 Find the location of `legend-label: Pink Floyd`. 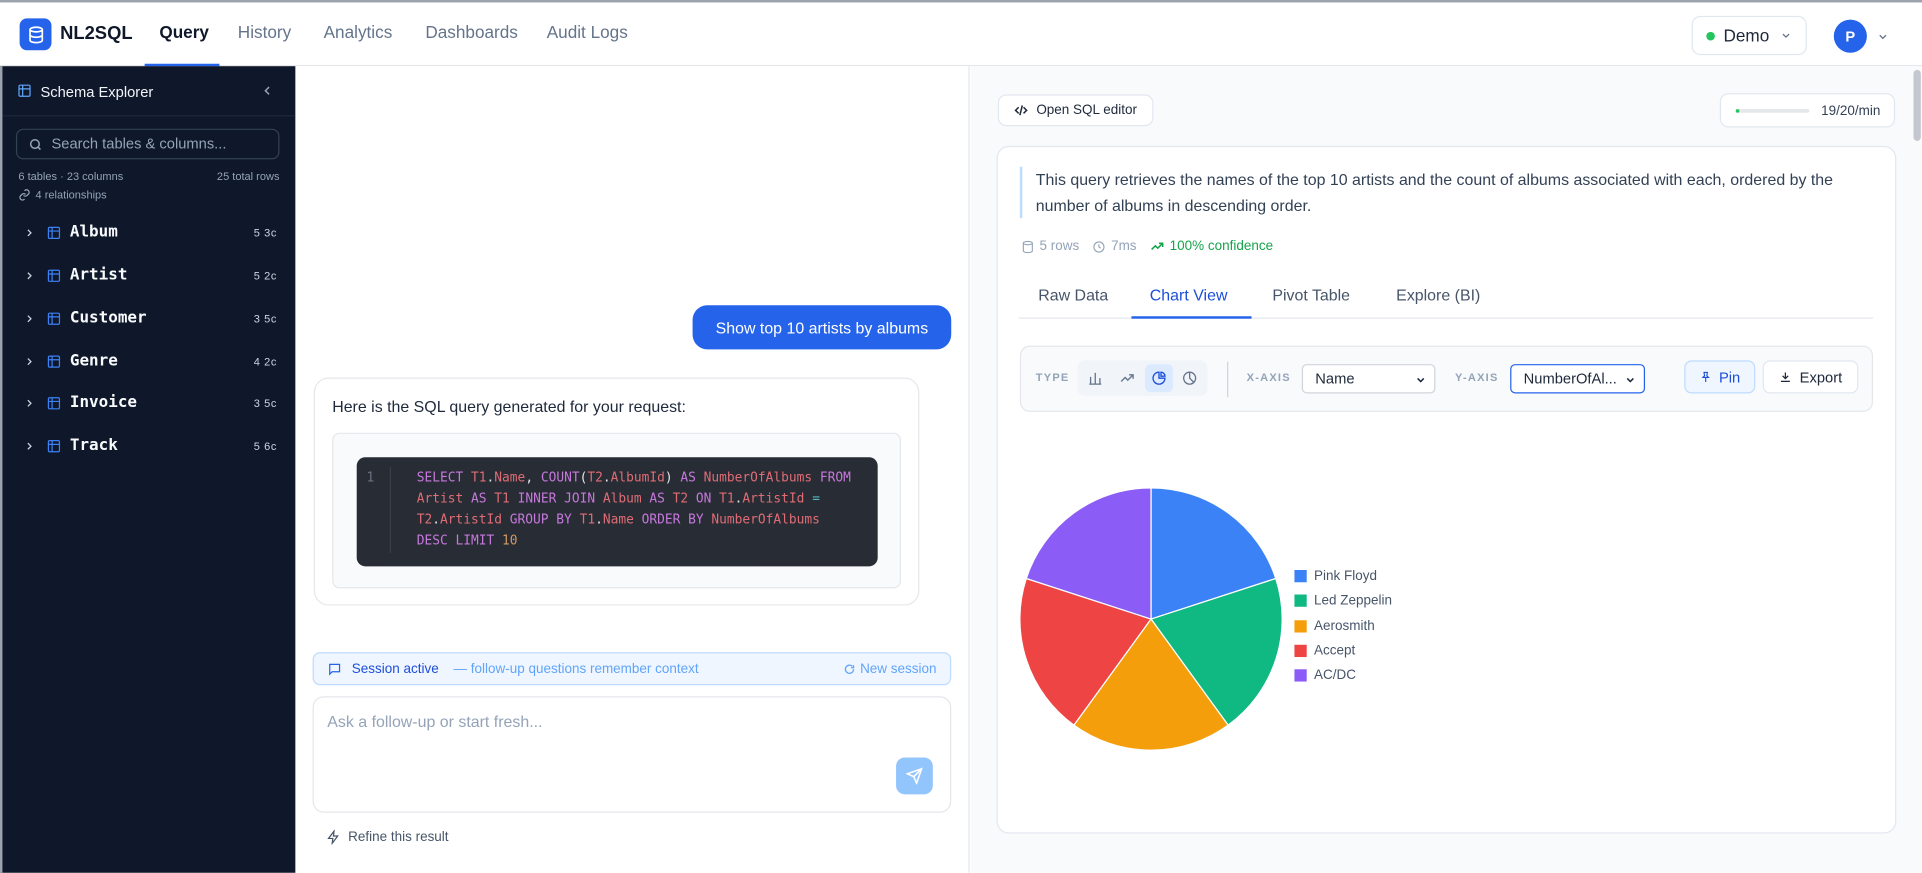

legend-label: Pink Floyd is located at coordinates (1346, 576).